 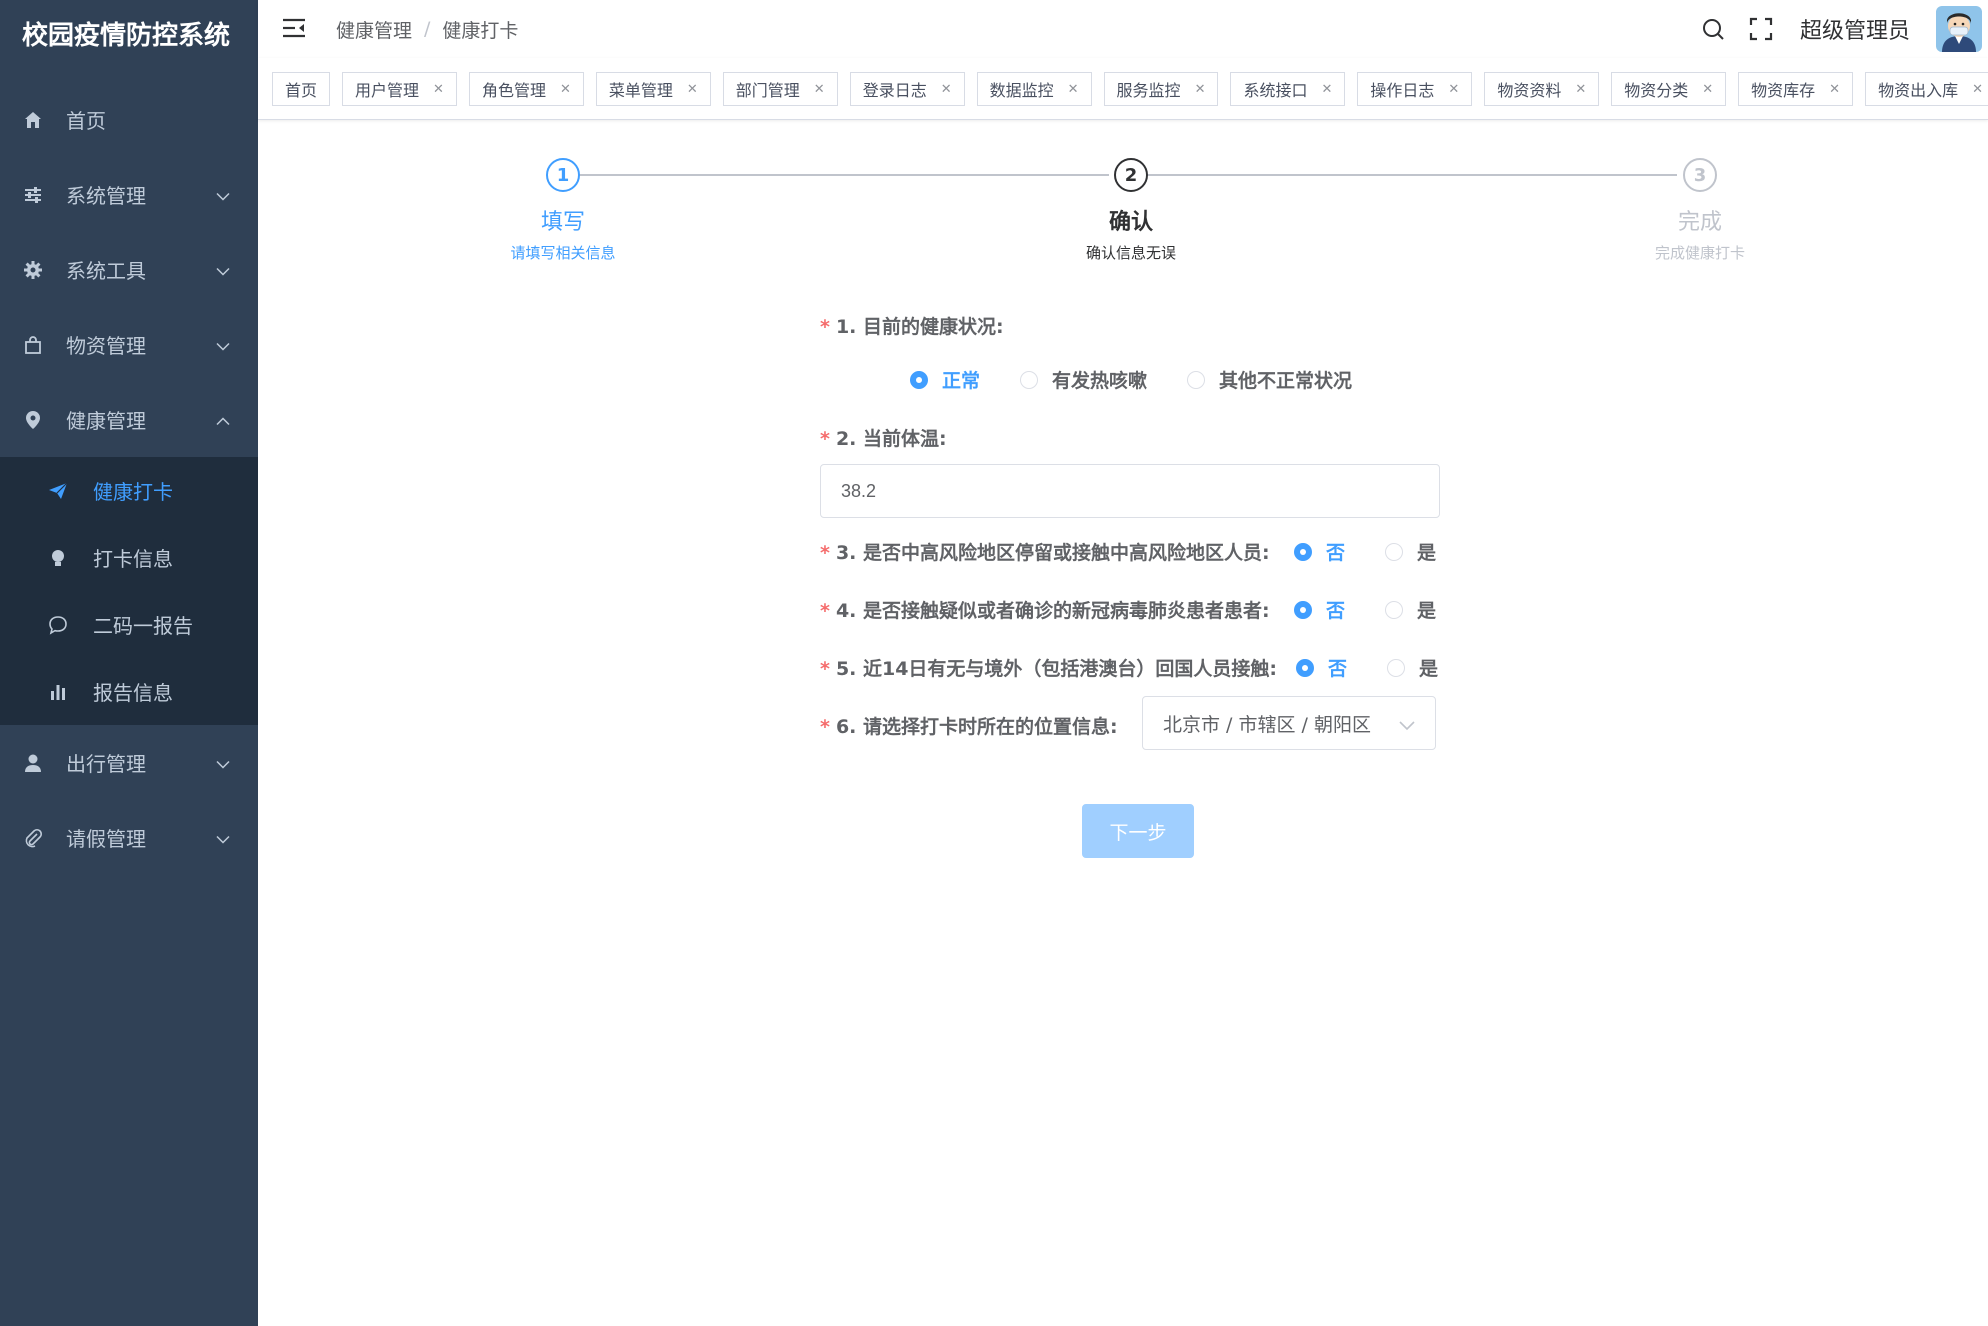 I want to click on tag-menu-manage: 菜单管理 ✕, so click(x=653, y=89).